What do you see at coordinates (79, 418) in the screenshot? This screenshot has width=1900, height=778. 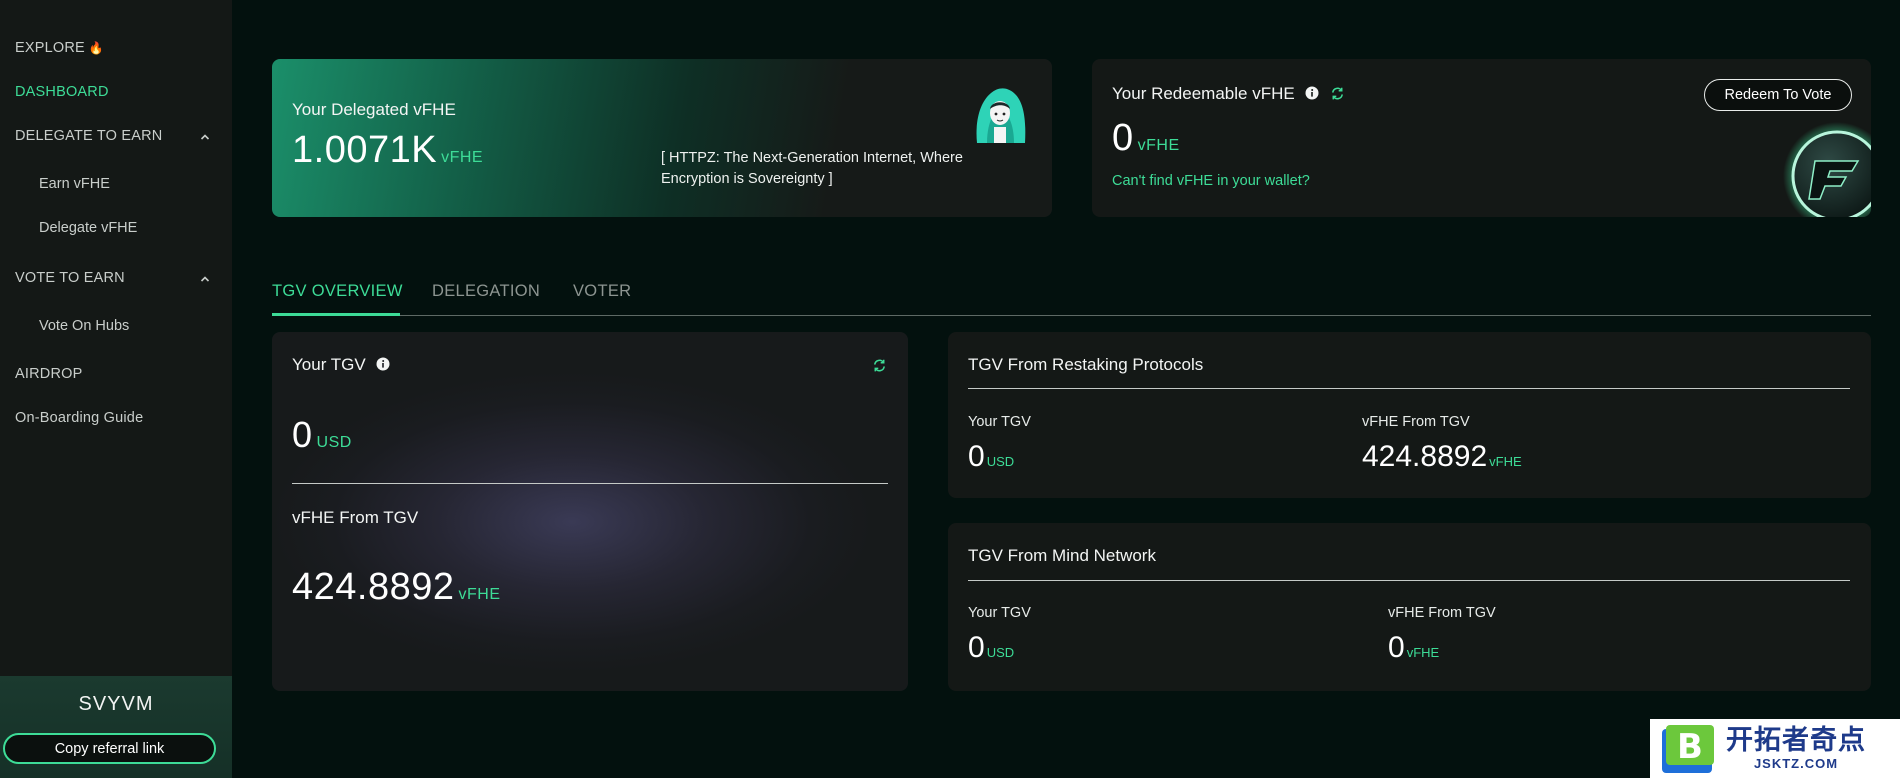 I see `nav-onboarding-guide: On-Boarding Guide` at bounding box center [79, 418].